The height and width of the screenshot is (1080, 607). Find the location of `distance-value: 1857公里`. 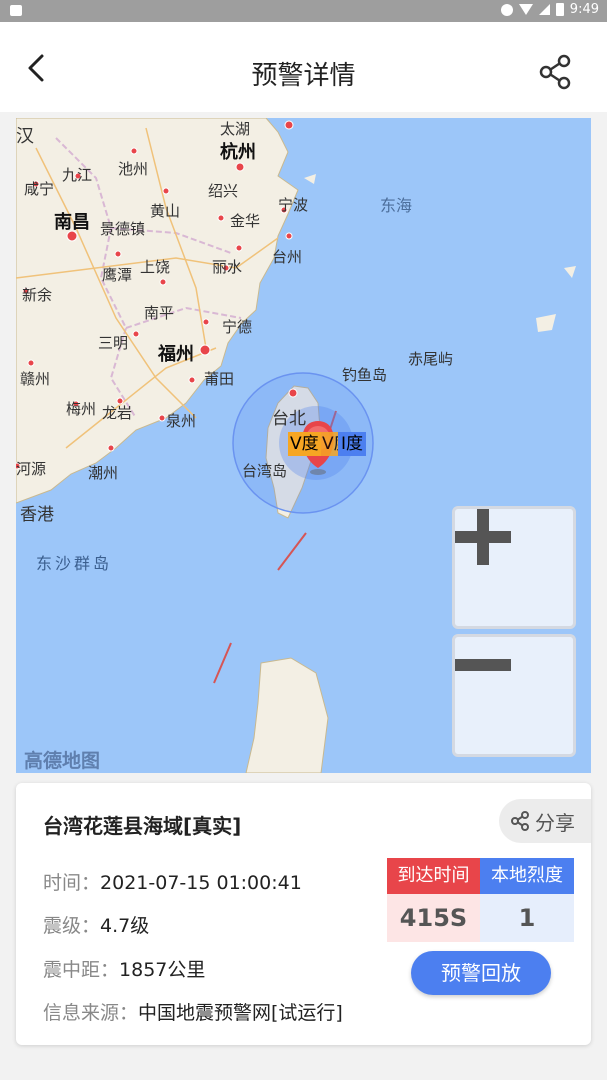

distance-value: 1857公里 is located at coordinates (162, 970).